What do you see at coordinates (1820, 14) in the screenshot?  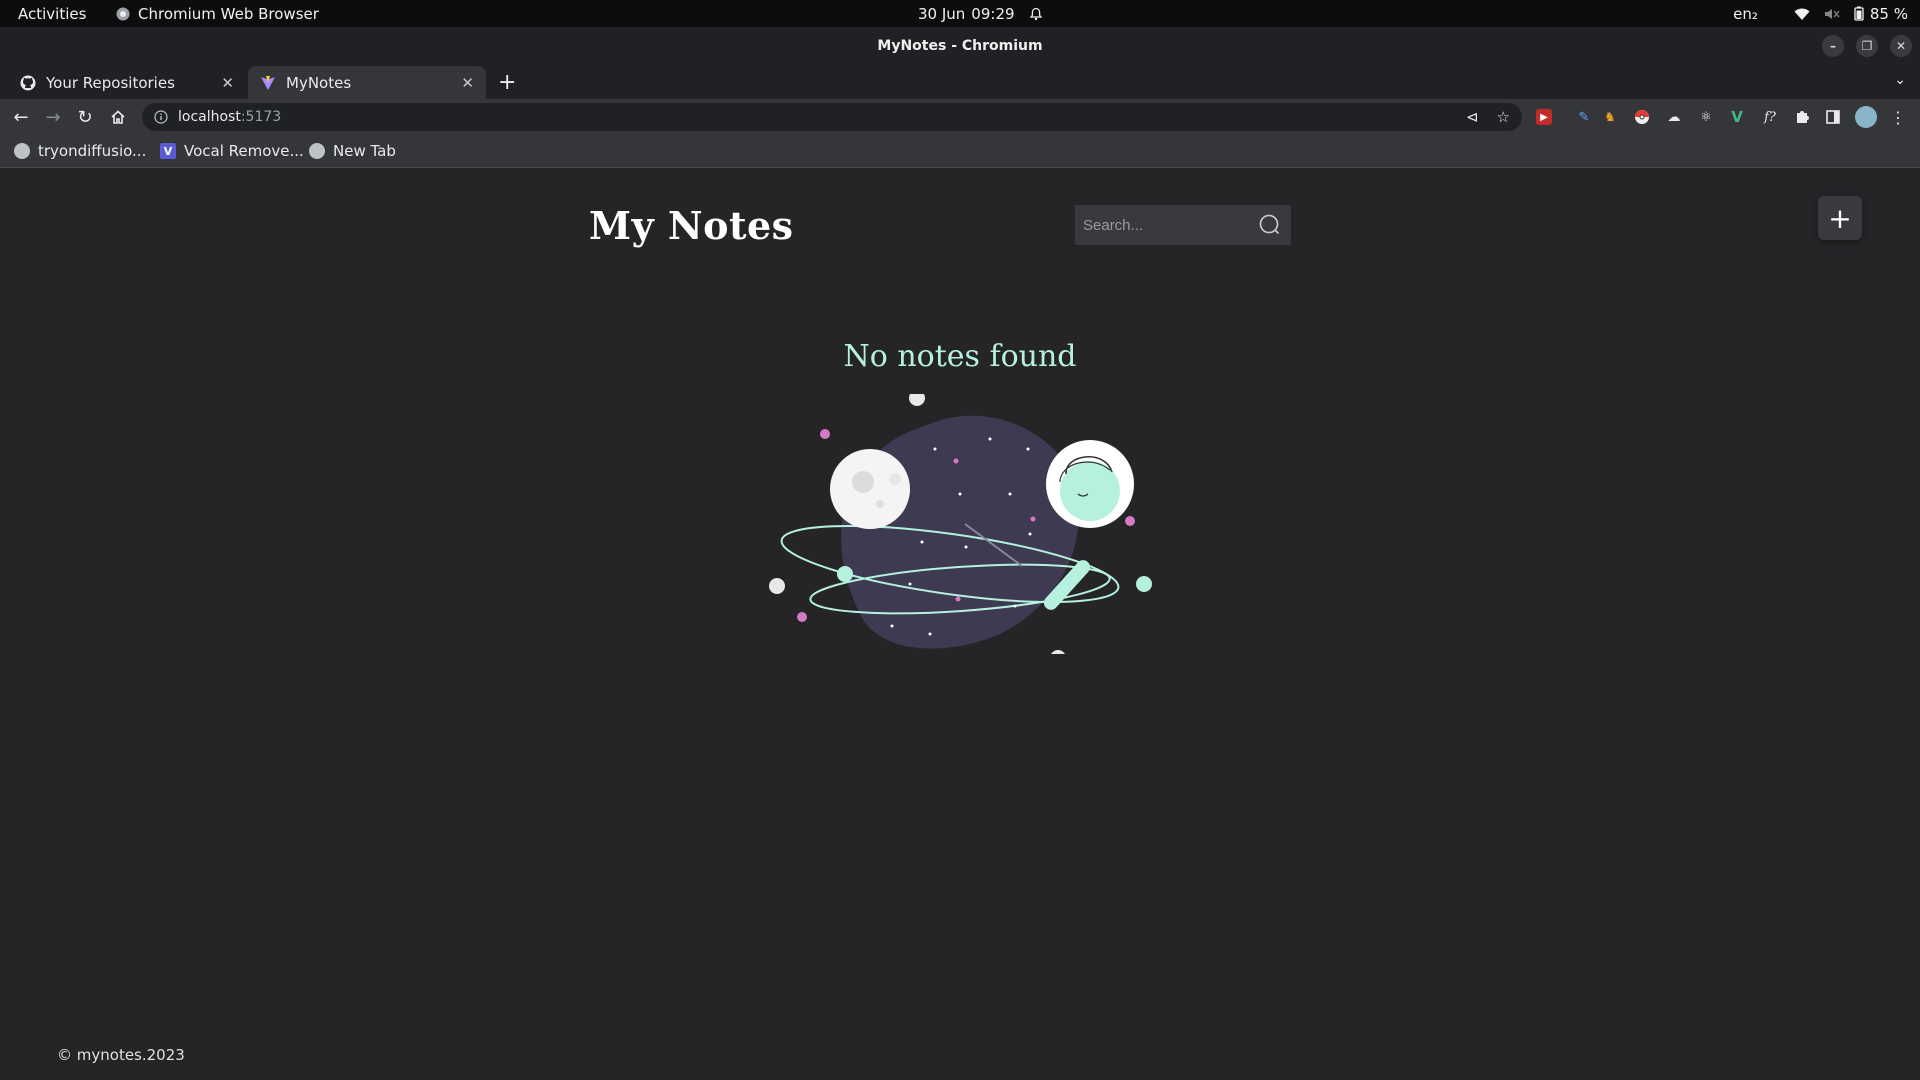 I see `system-tray: en₂ 85 %` at bounding box center [1820, 14].